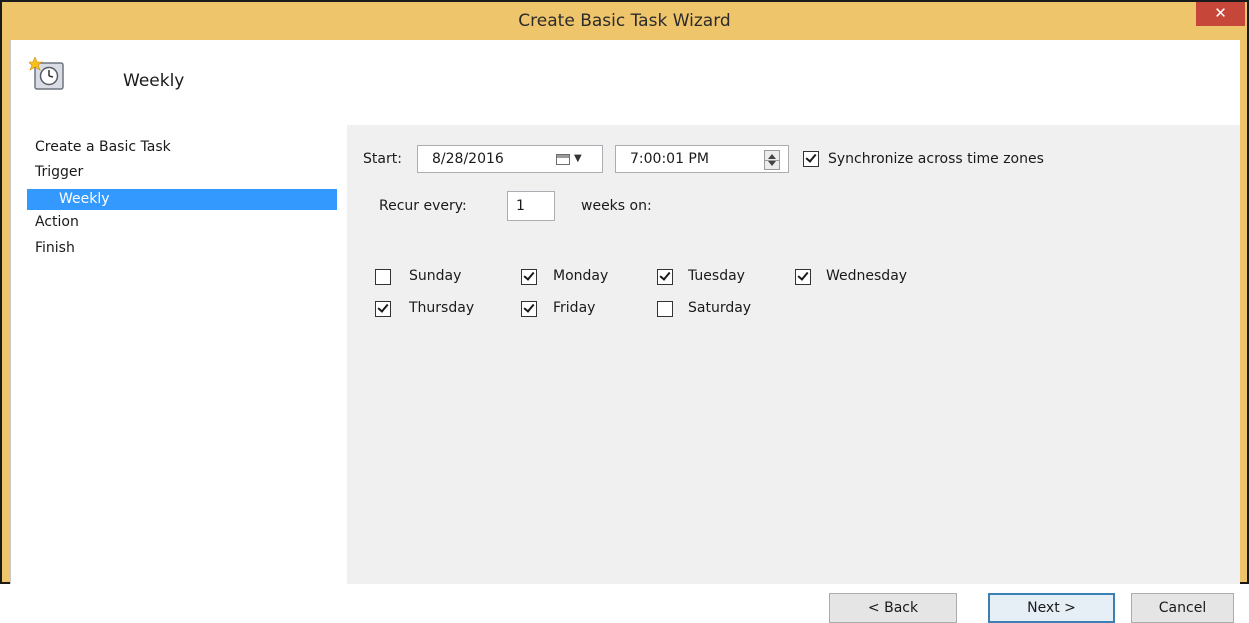  What do you see at coordinates (867, 276) in the screenshot?
I see `wednesday-label: Wednesday` at bounding box center [867, 276].